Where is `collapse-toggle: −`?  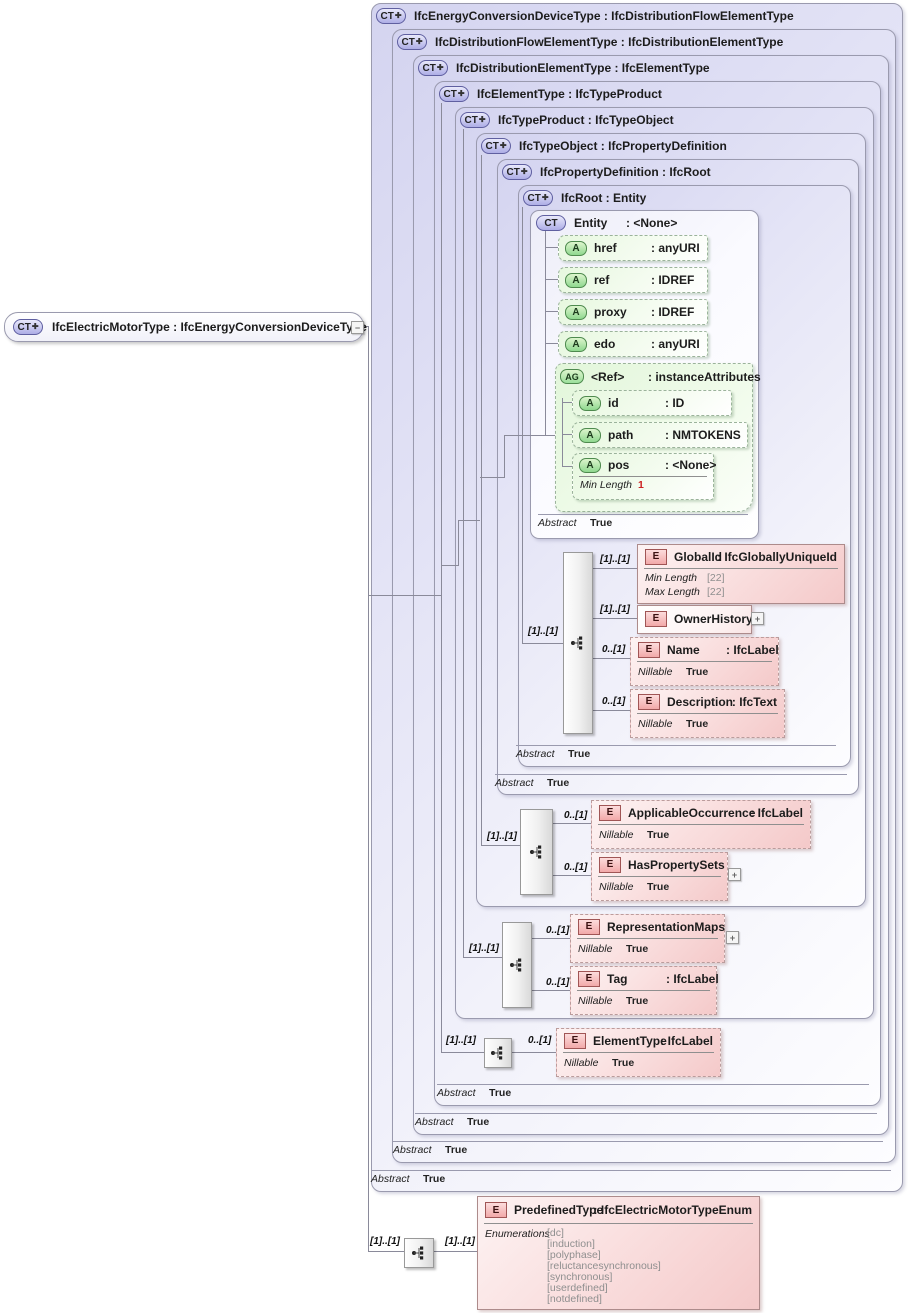 collapse-toggle: − is located at coordinates (357, 327).